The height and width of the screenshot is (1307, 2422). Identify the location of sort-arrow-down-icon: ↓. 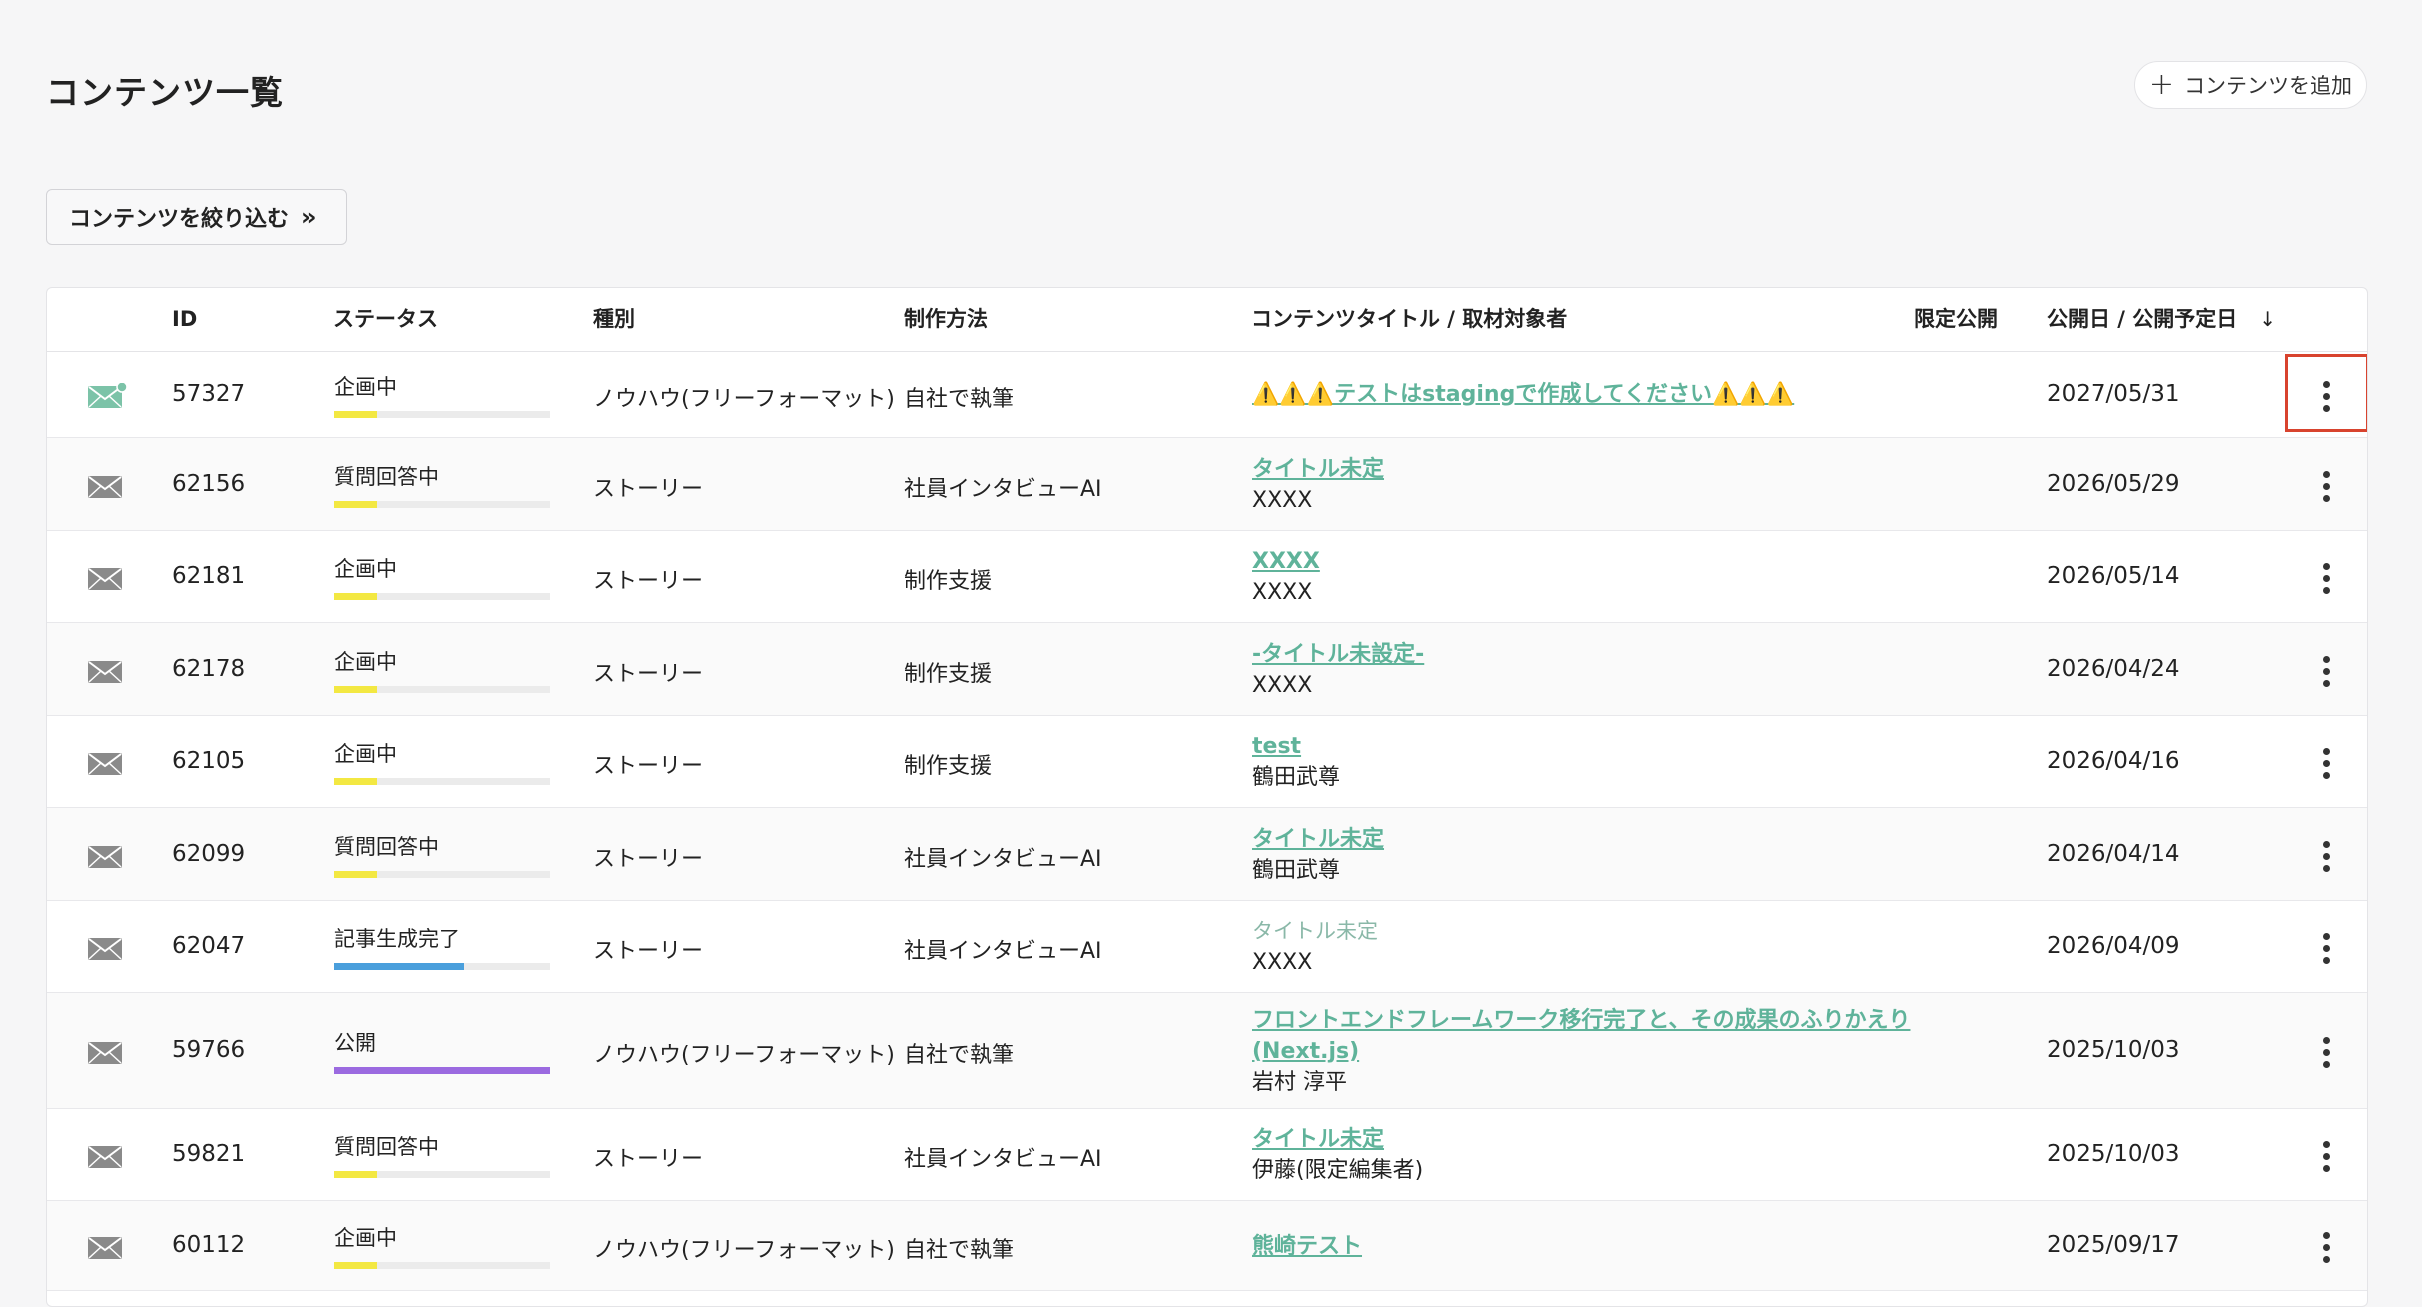
(2267, 319).